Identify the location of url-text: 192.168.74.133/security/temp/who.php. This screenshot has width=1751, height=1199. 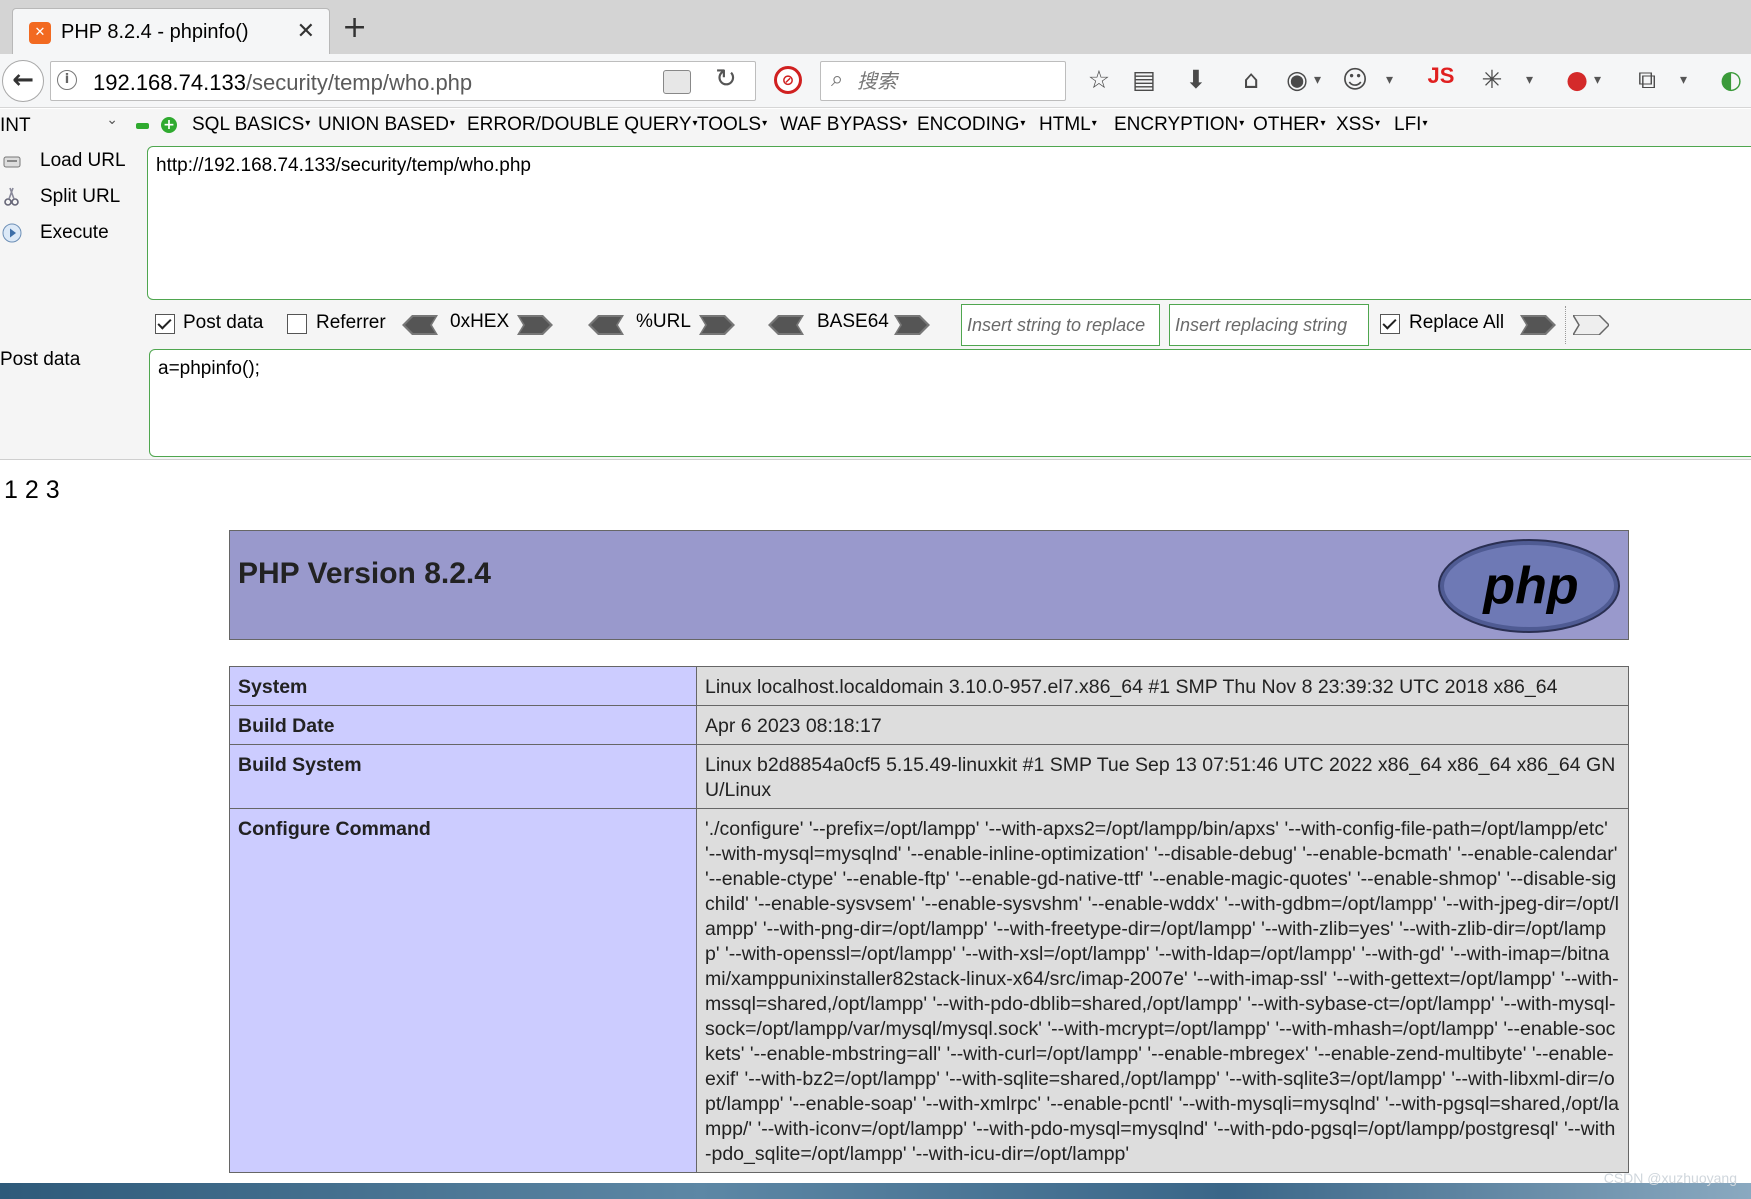
(282, 83).